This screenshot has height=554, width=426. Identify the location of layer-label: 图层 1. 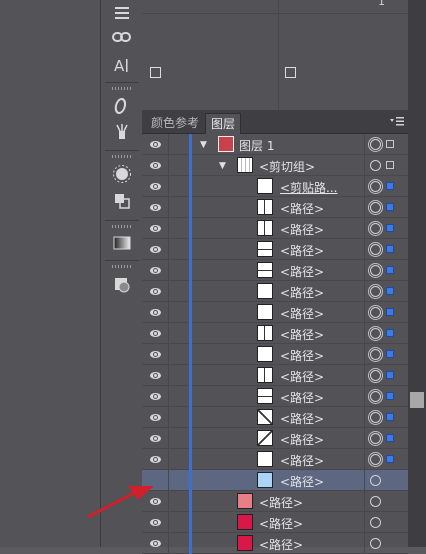
(256, 145).